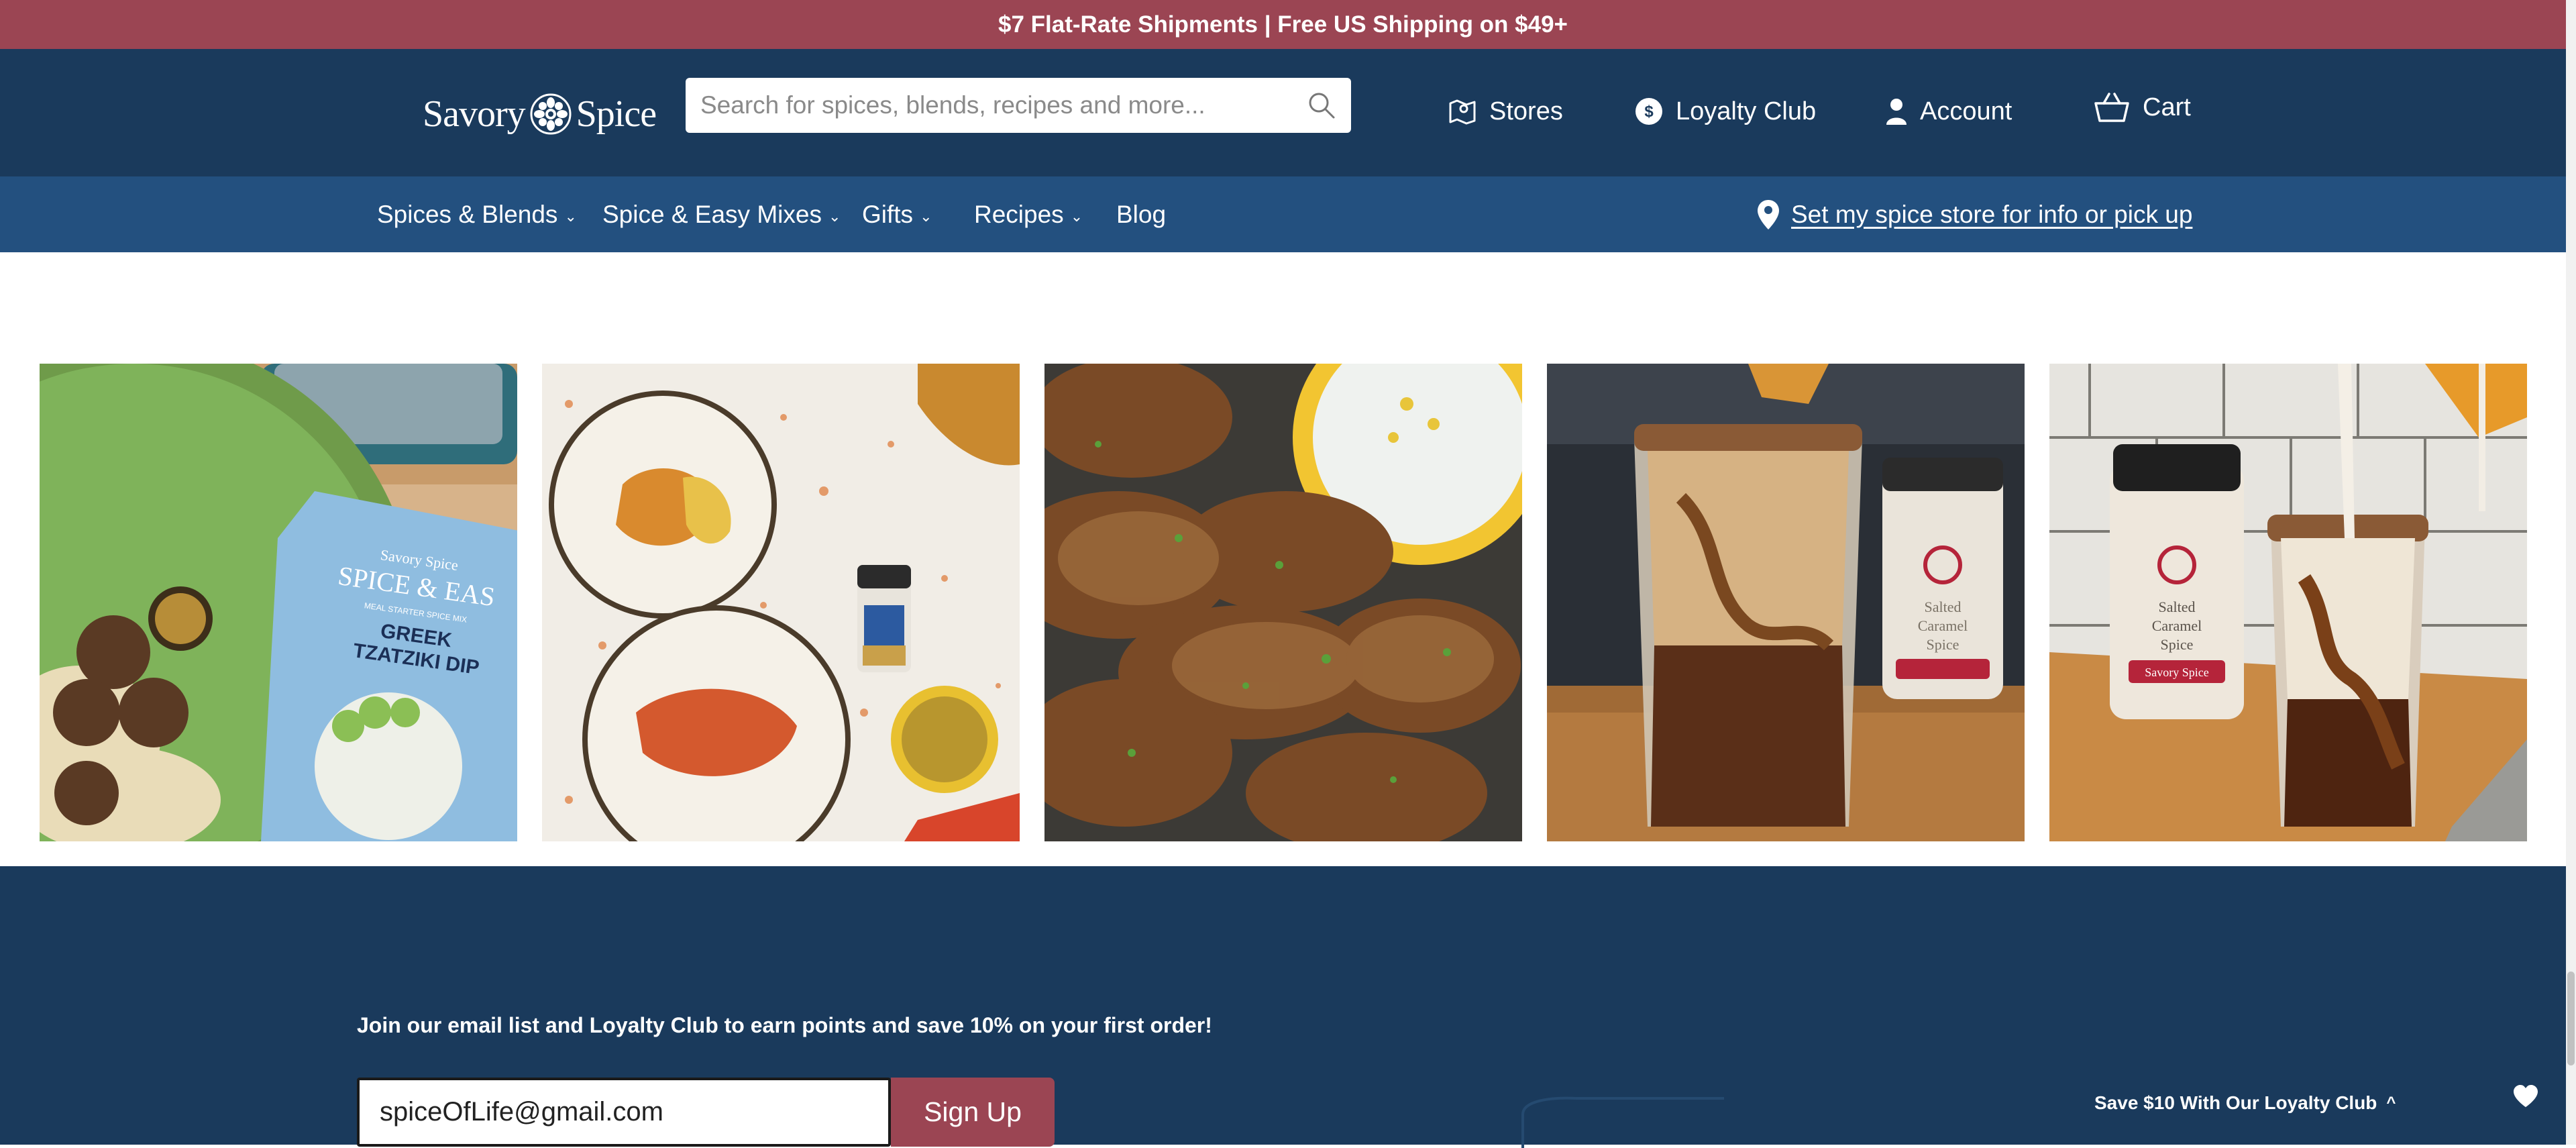  Describe the element at coordinates (2142, 107) in the screenshot. I see `cart-link: Cart` at that location.